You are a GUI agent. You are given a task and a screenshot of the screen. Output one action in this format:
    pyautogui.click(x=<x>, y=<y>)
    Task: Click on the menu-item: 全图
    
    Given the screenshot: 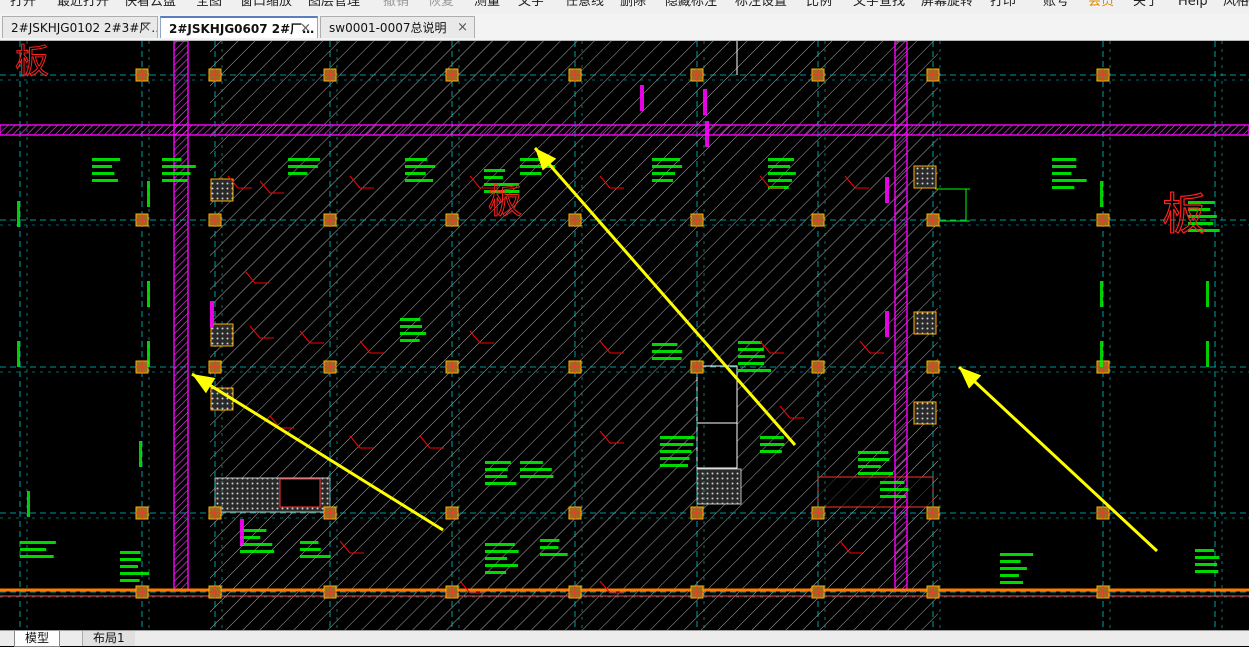 What is the action you would take?
    pyautogui.click(x=209, y=5)
    